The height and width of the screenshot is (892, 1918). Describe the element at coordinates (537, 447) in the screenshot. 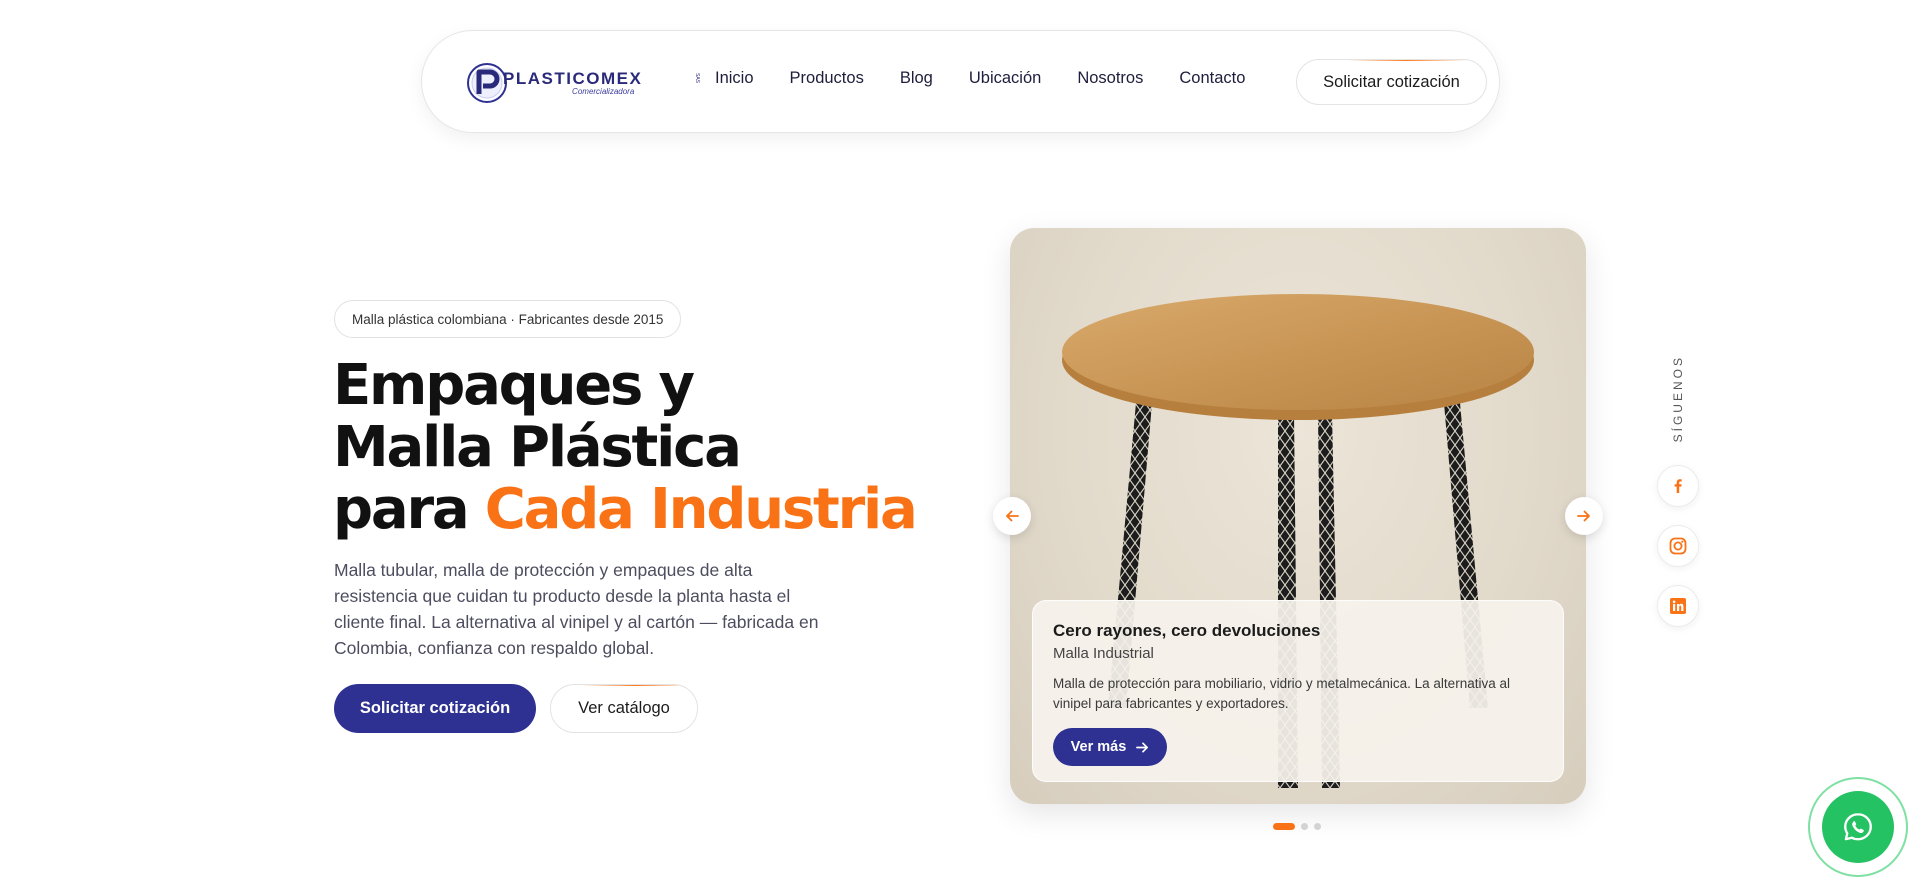

I see `hero-title-line-2: Malla Plástica` at that location.